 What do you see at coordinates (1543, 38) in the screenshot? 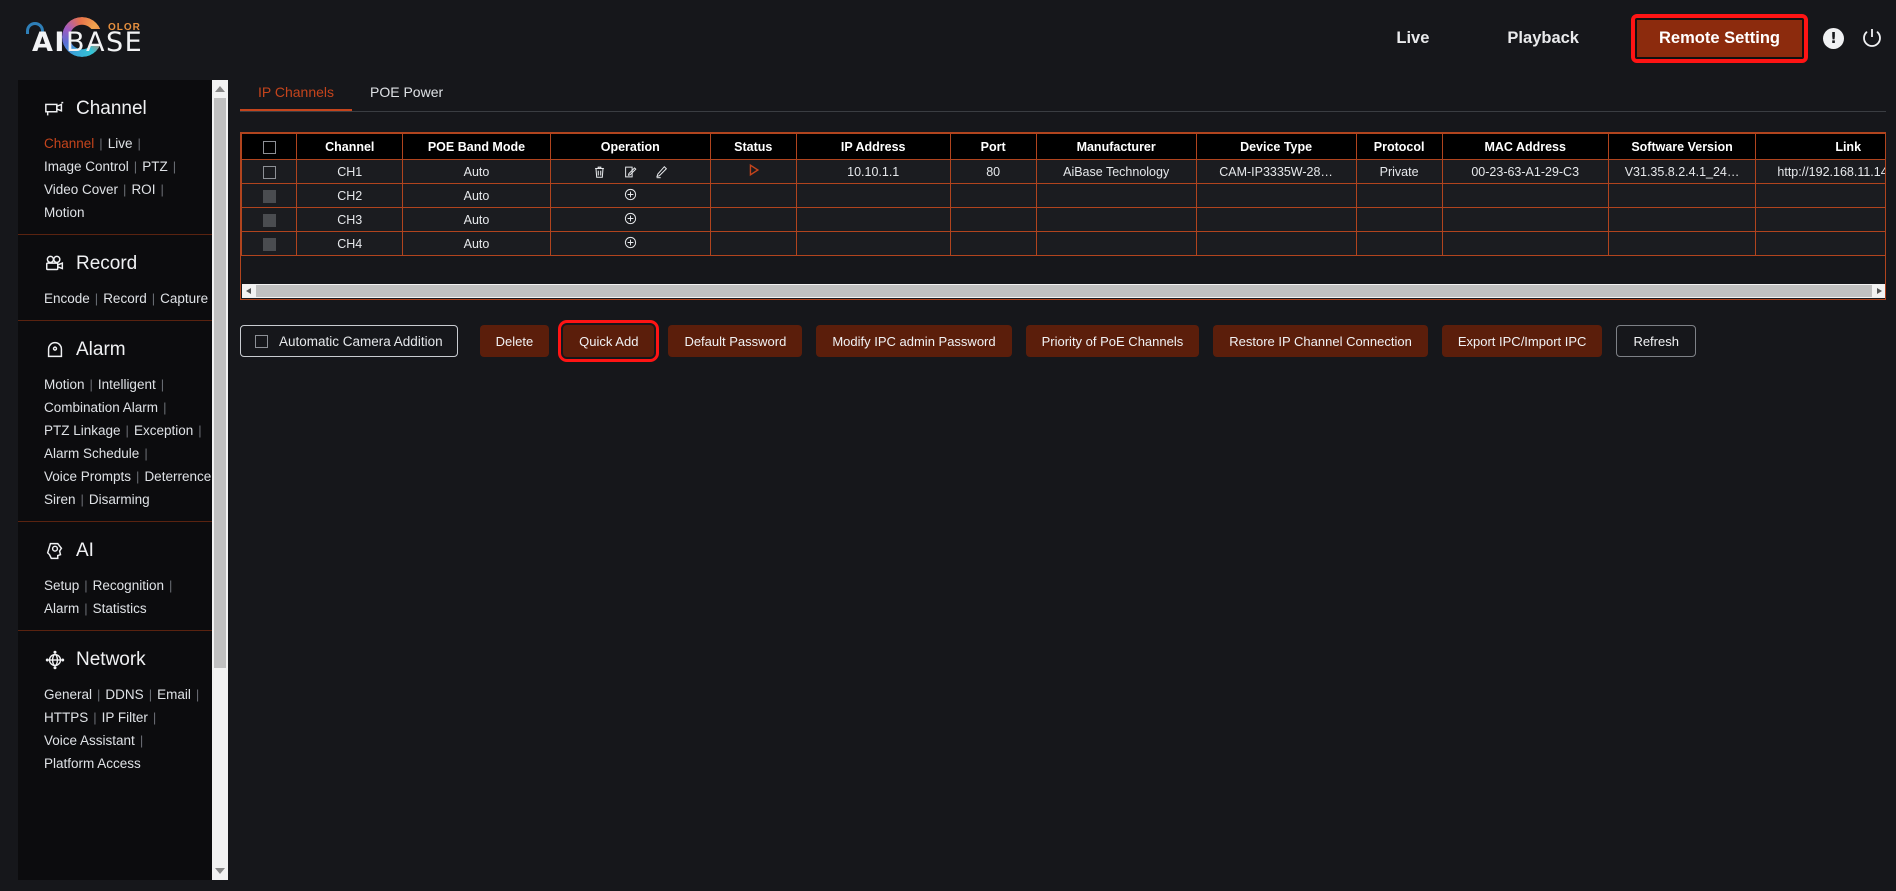
I see `nav-playback: Playback` at bounding box center [1543, 38].